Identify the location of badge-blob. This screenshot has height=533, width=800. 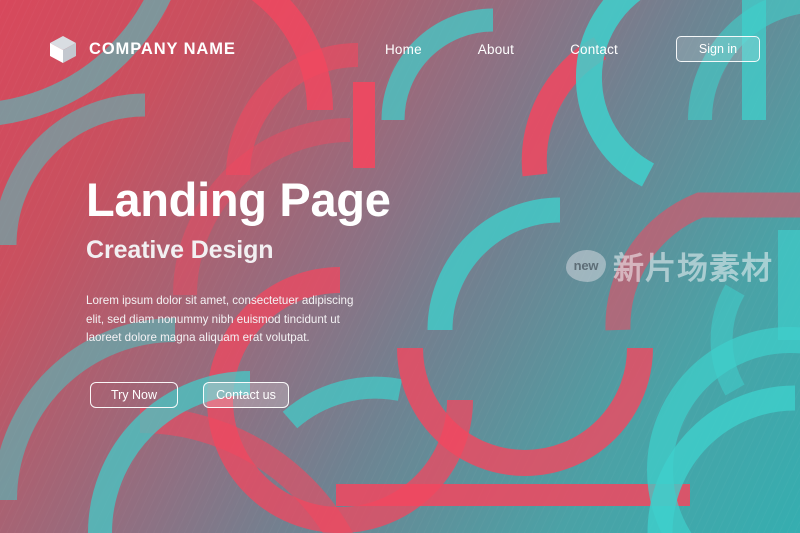
(586, 265).